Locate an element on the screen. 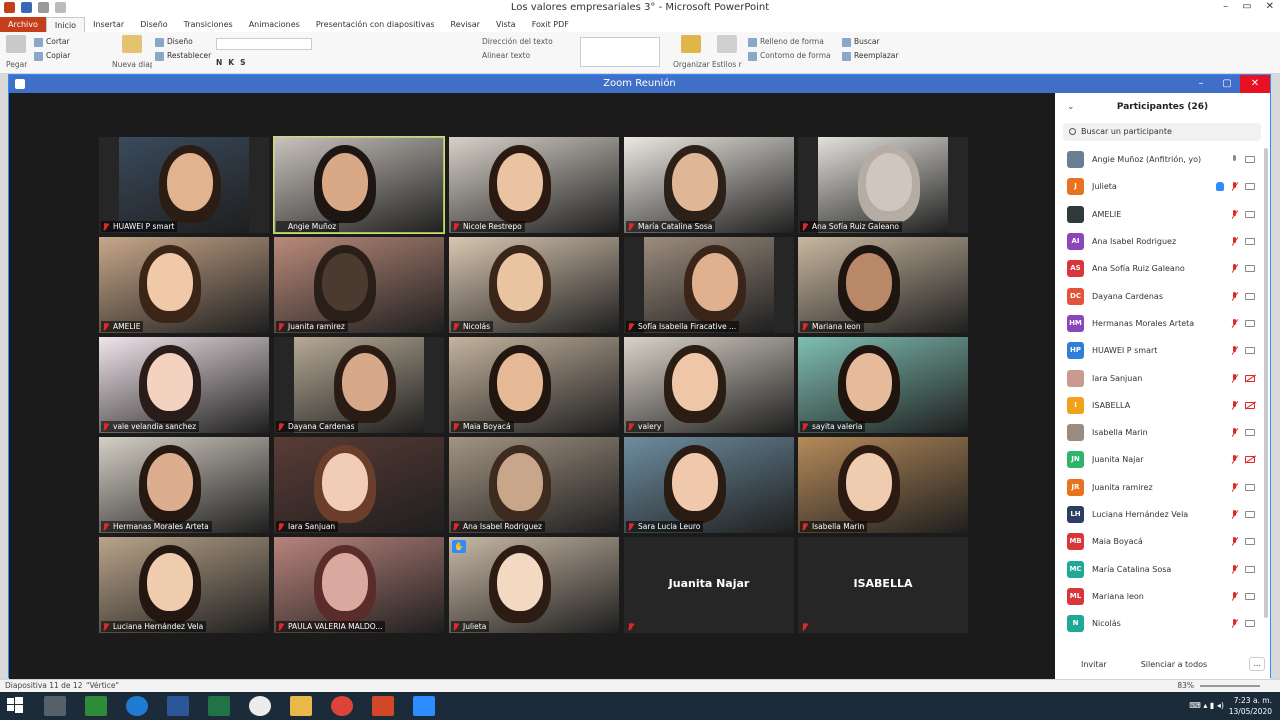 Image resolution: width=1280 pixels, height=720 pixels. font-name-select is located at coordinates (264, 44).